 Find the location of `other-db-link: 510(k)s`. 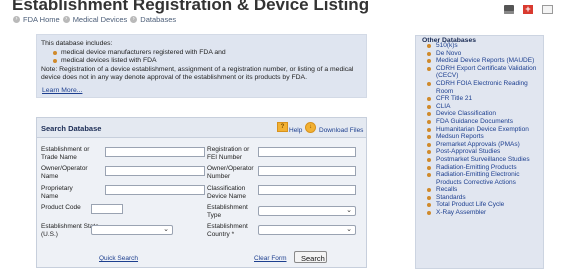

other-db-link: 510(k)s is located at coordinates (483, 46).